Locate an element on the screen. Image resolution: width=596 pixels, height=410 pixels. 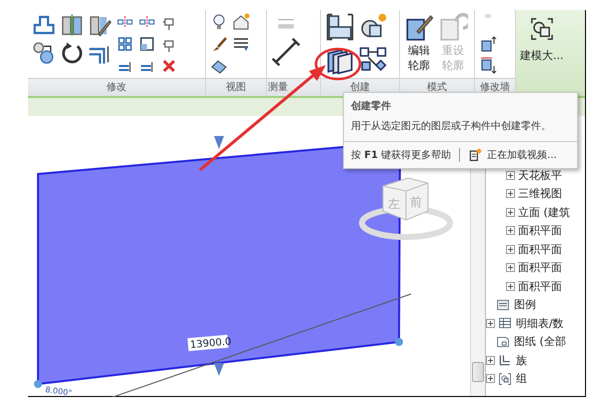
panel-label: 测量 is located at coordinates (278, 87).